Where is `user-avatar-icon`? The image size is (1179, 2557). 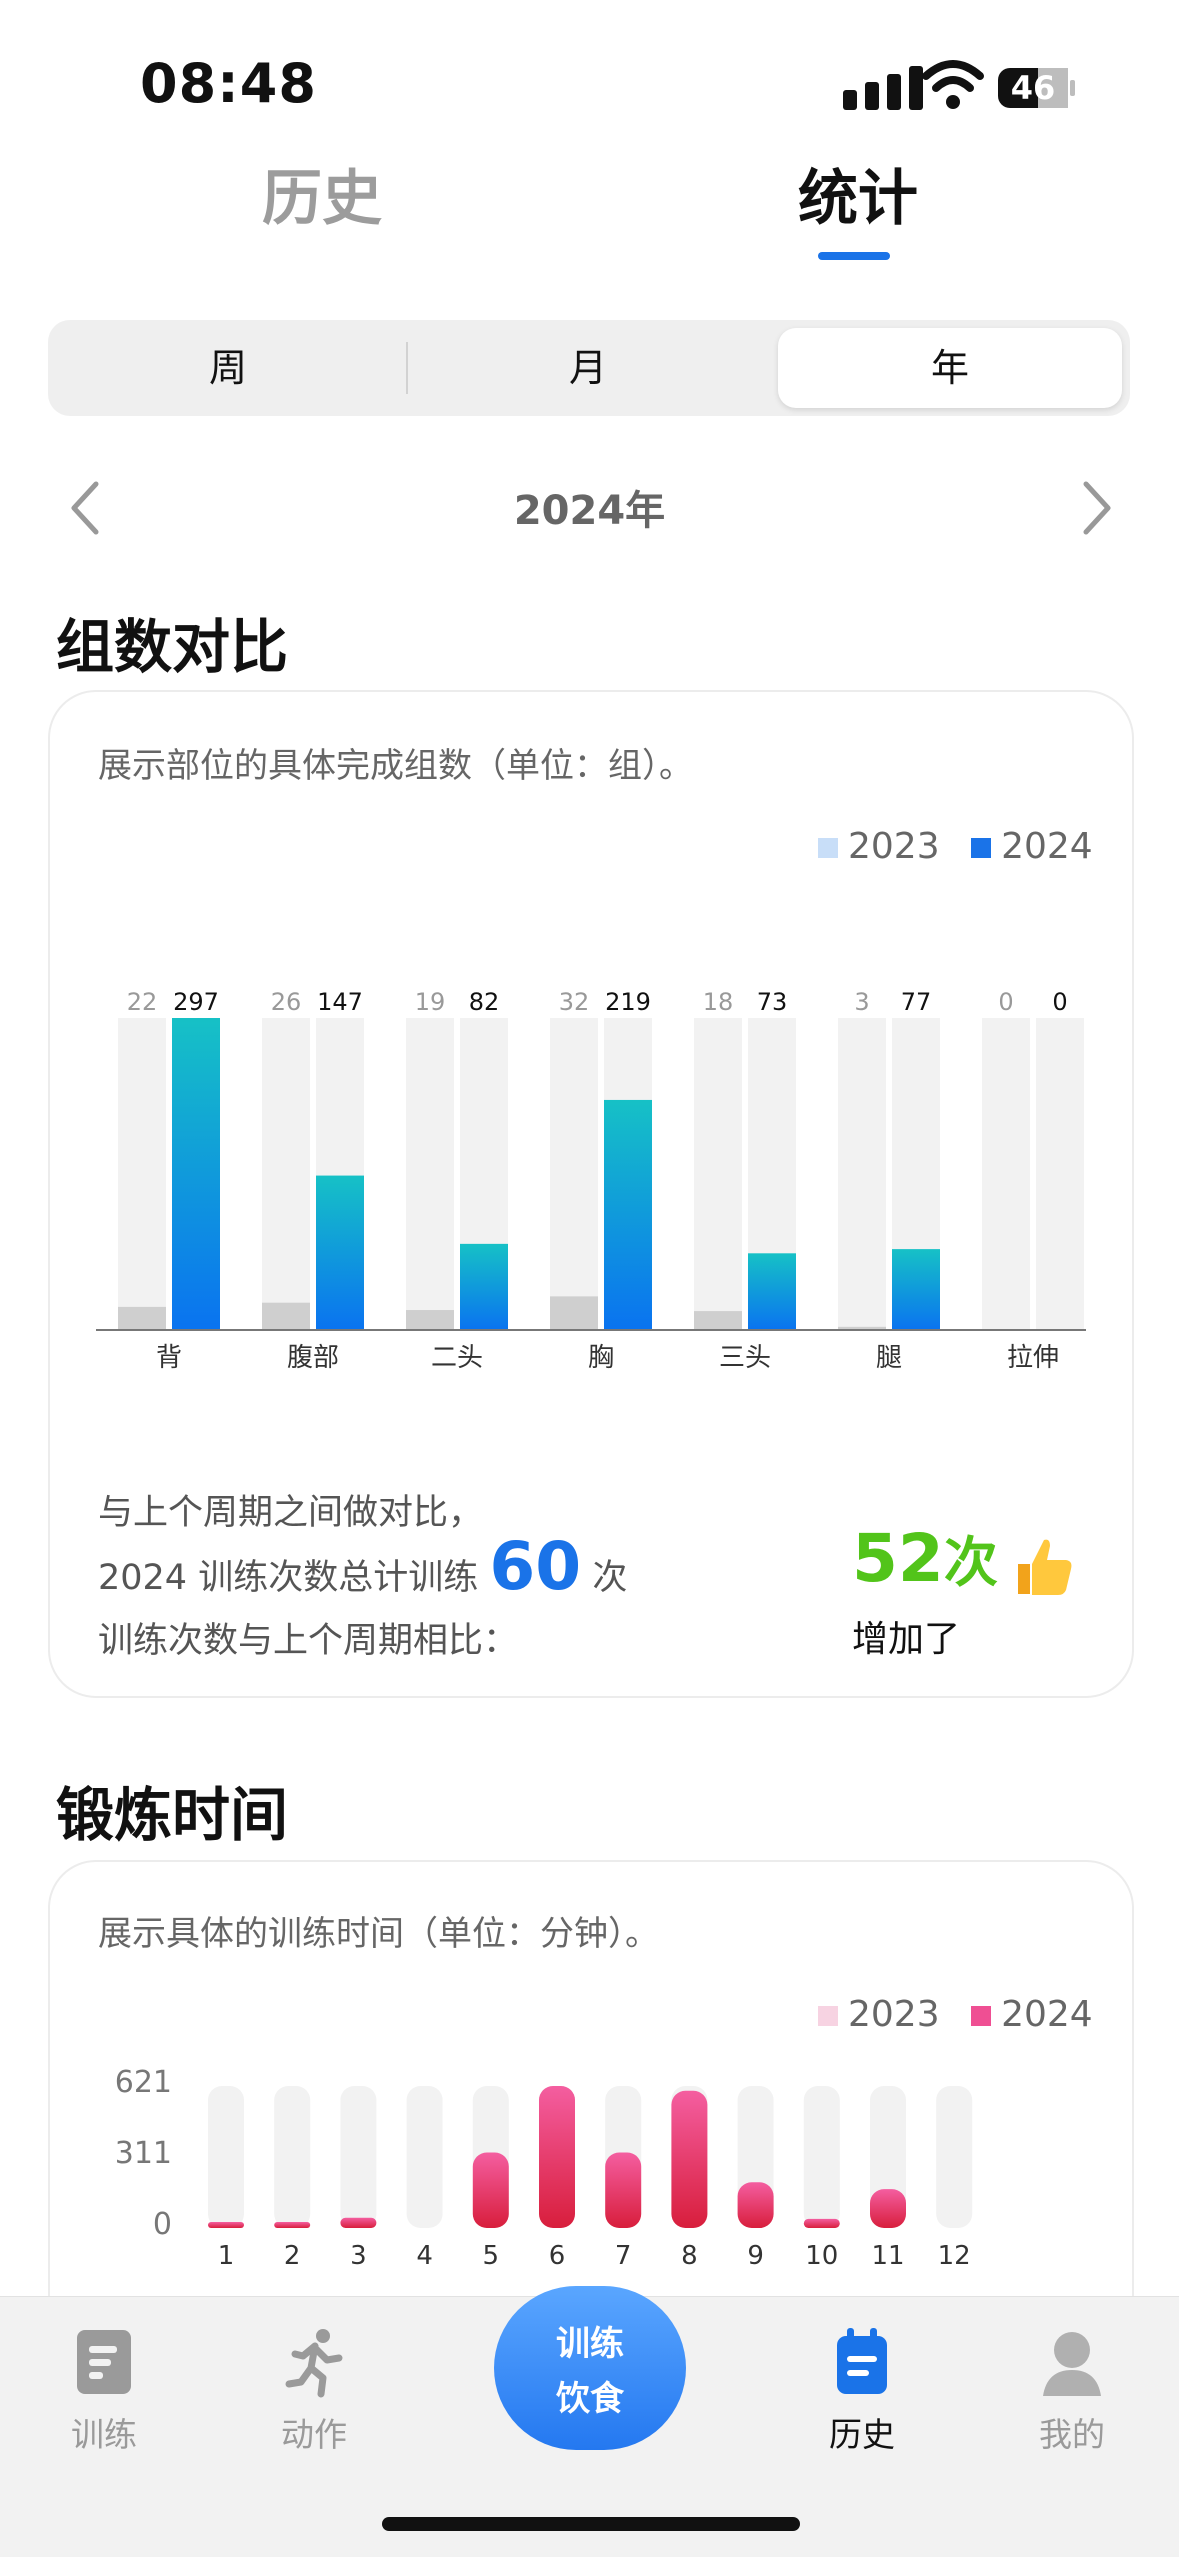
user-avatar-icon is located at coordinates (1072, 2364).